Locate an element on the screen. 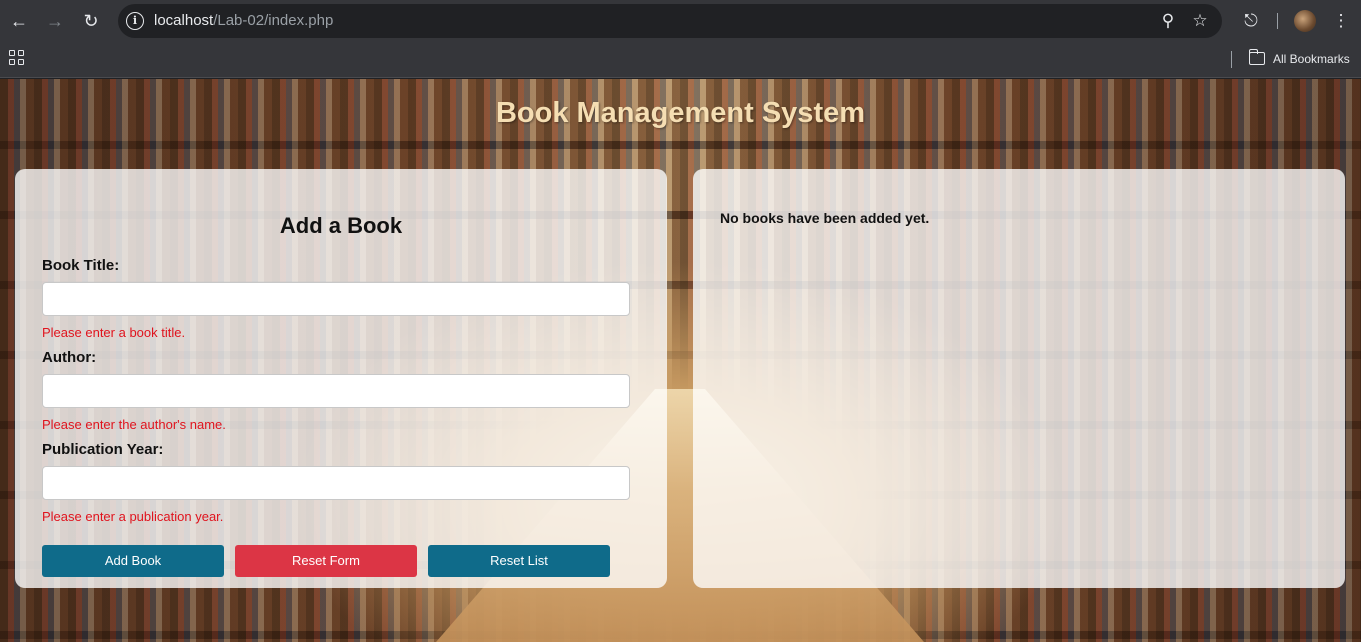  publication-year-error: Please enter a publication year. is located at coordinates (133, 516).